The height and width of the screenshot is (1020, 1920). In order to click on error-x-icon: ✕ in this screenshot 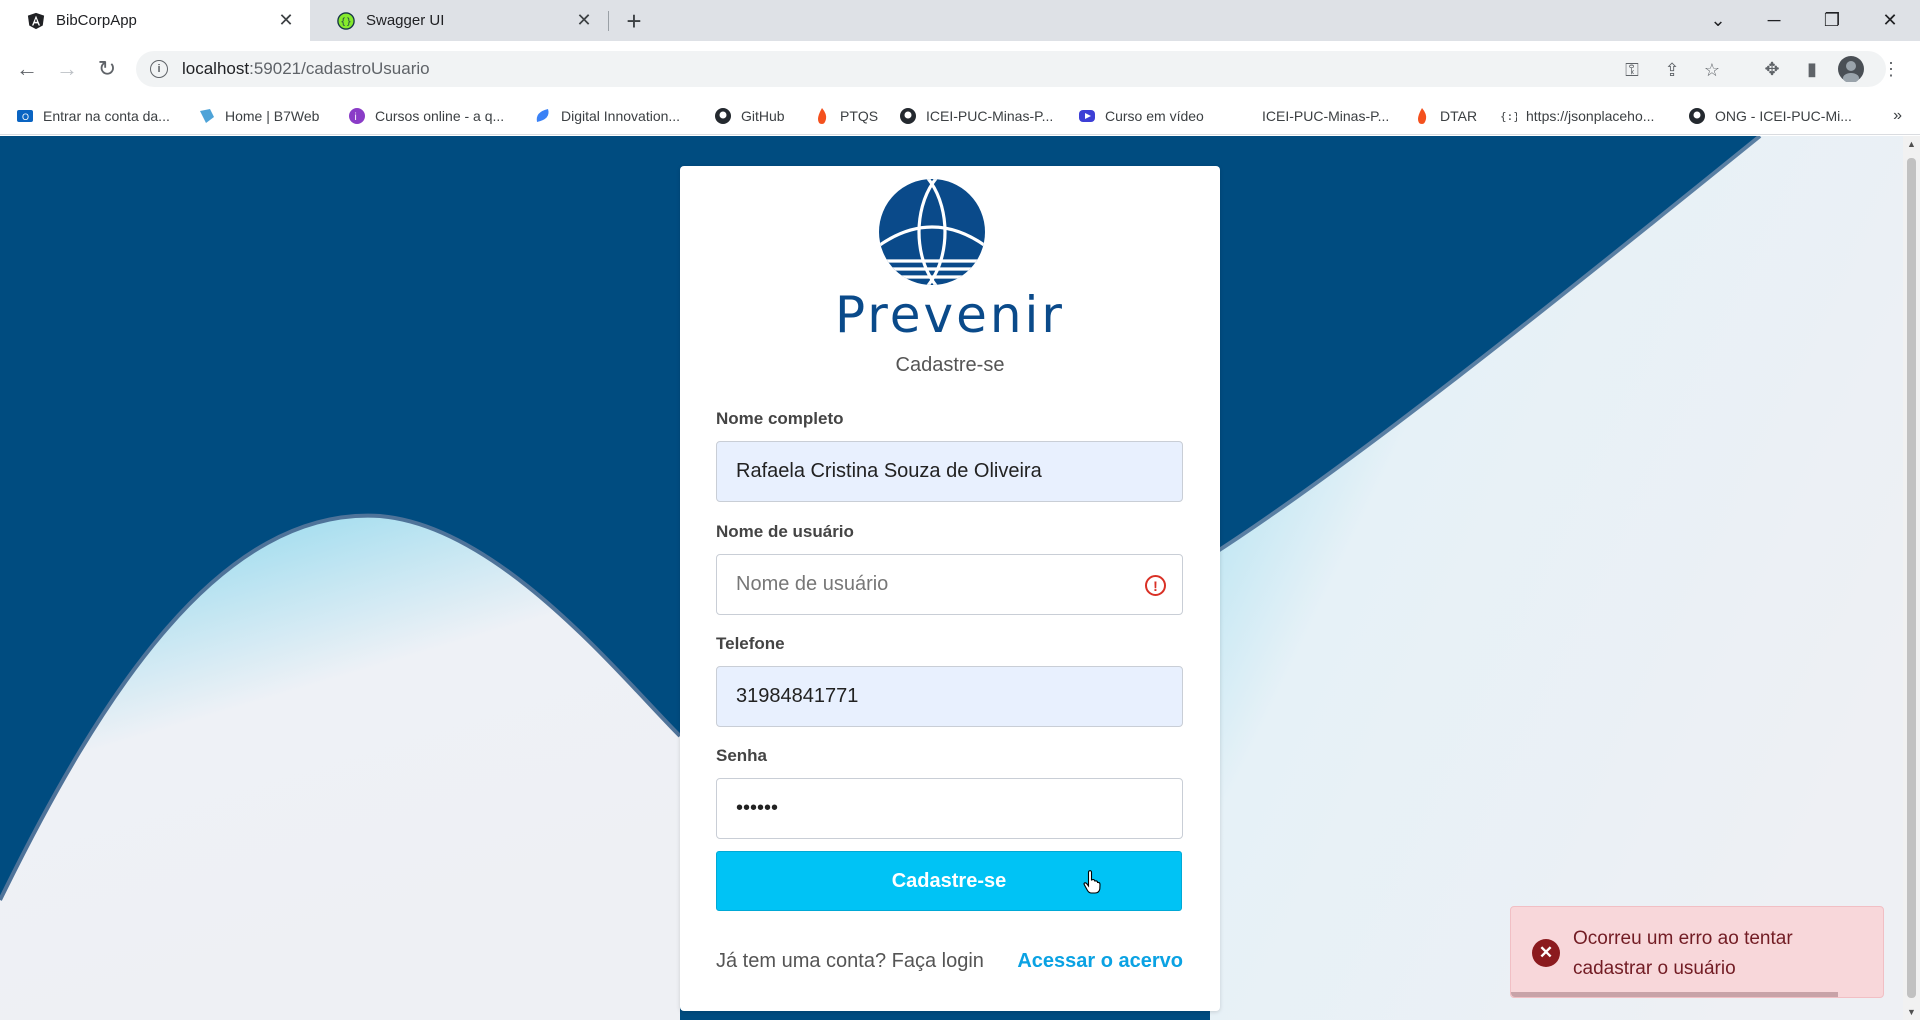, I will do `click(1546, 953)`.